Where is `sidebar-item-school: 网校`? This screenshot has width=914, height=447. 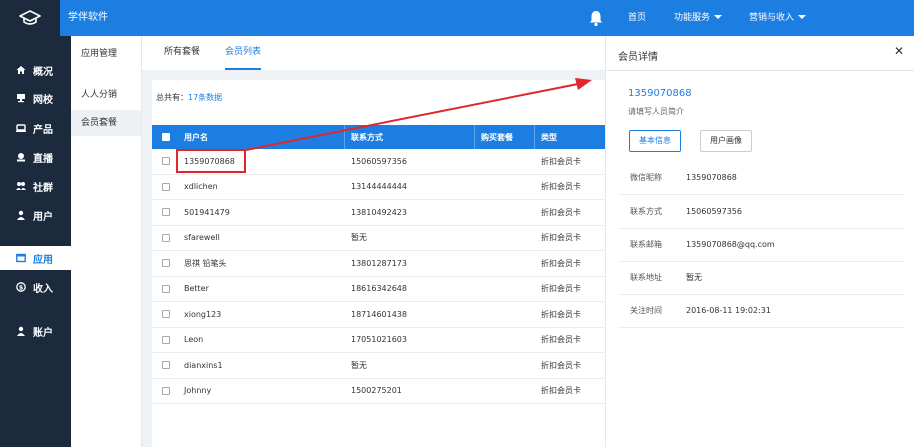
sidebar-item-school: 网校 is located at coordinates (35, 98).